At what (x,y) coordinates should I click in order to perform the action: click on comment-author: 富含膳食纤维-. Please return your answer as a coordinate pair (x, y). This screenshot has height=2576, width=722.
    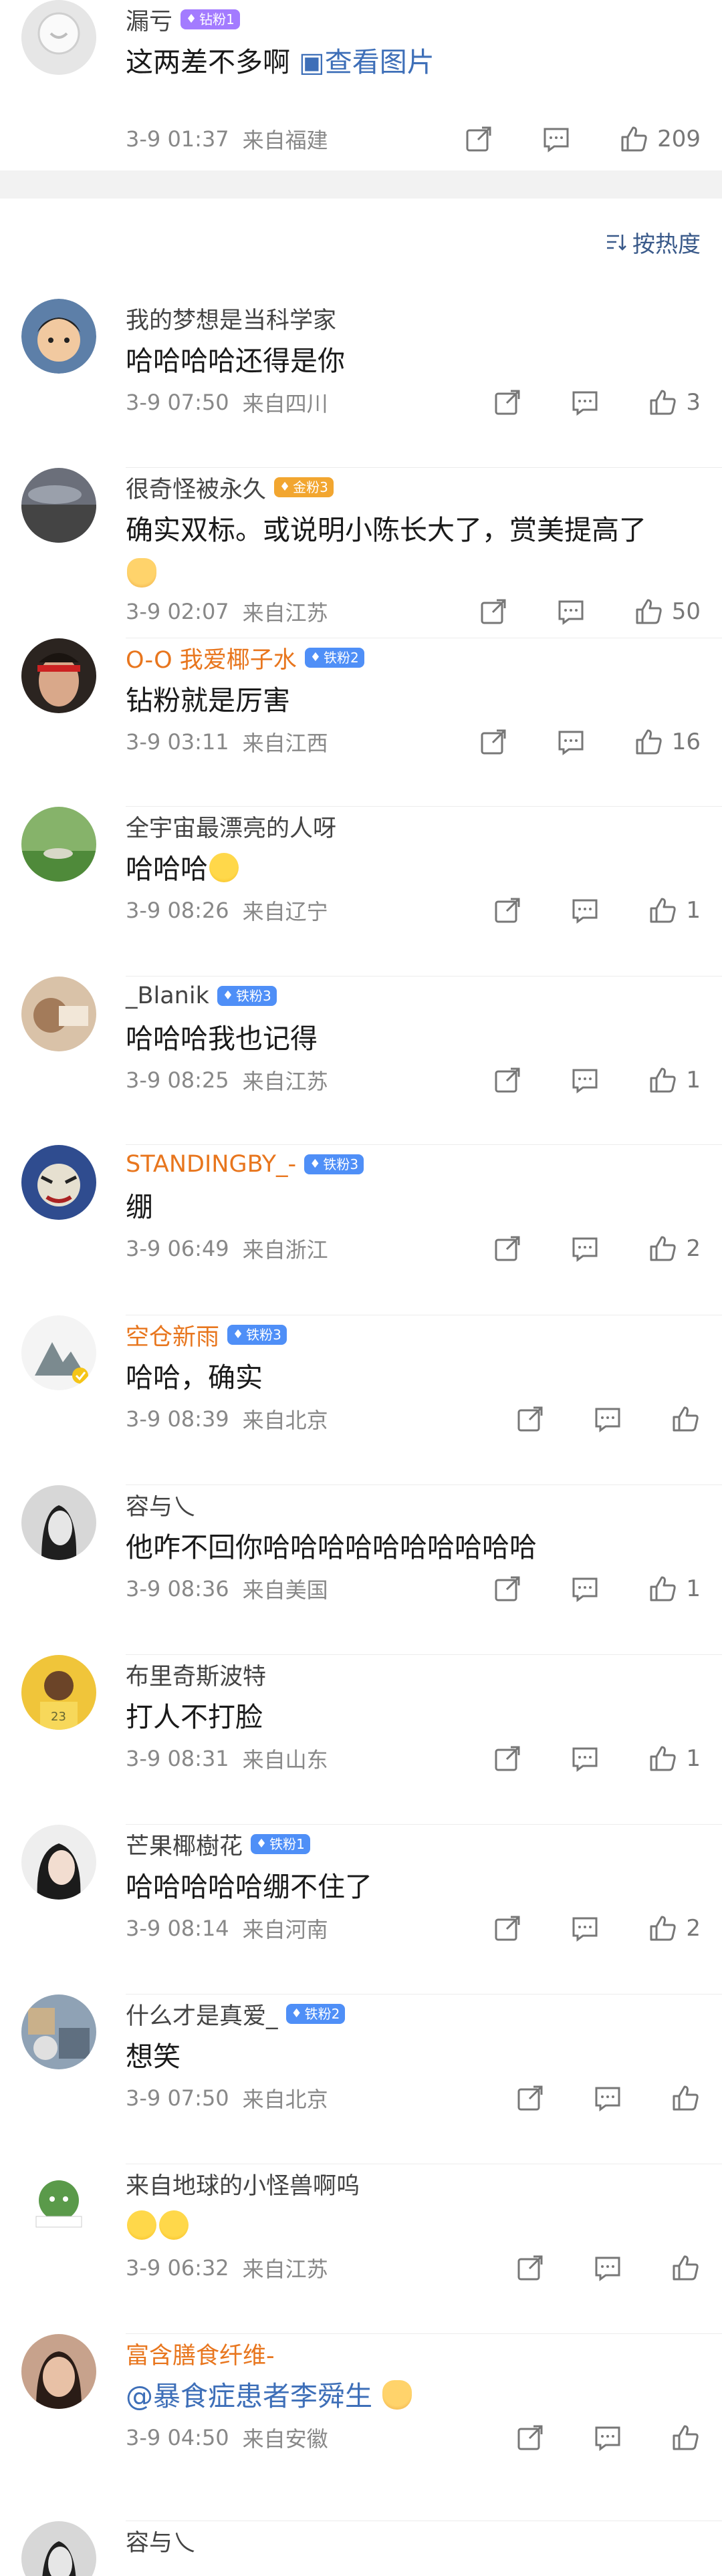
    Looking at the image, I should click on (200, 2353).